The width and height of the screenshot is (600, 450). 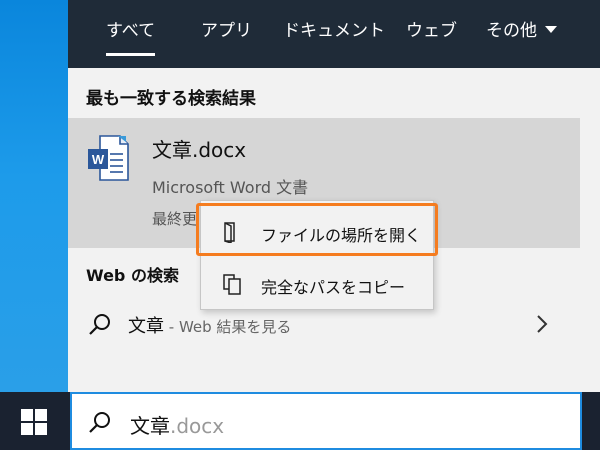 What do you see at coordinates (542, 324) in the screenshot?
I see `chevron-right-icon` at bounding box center [542, 324].